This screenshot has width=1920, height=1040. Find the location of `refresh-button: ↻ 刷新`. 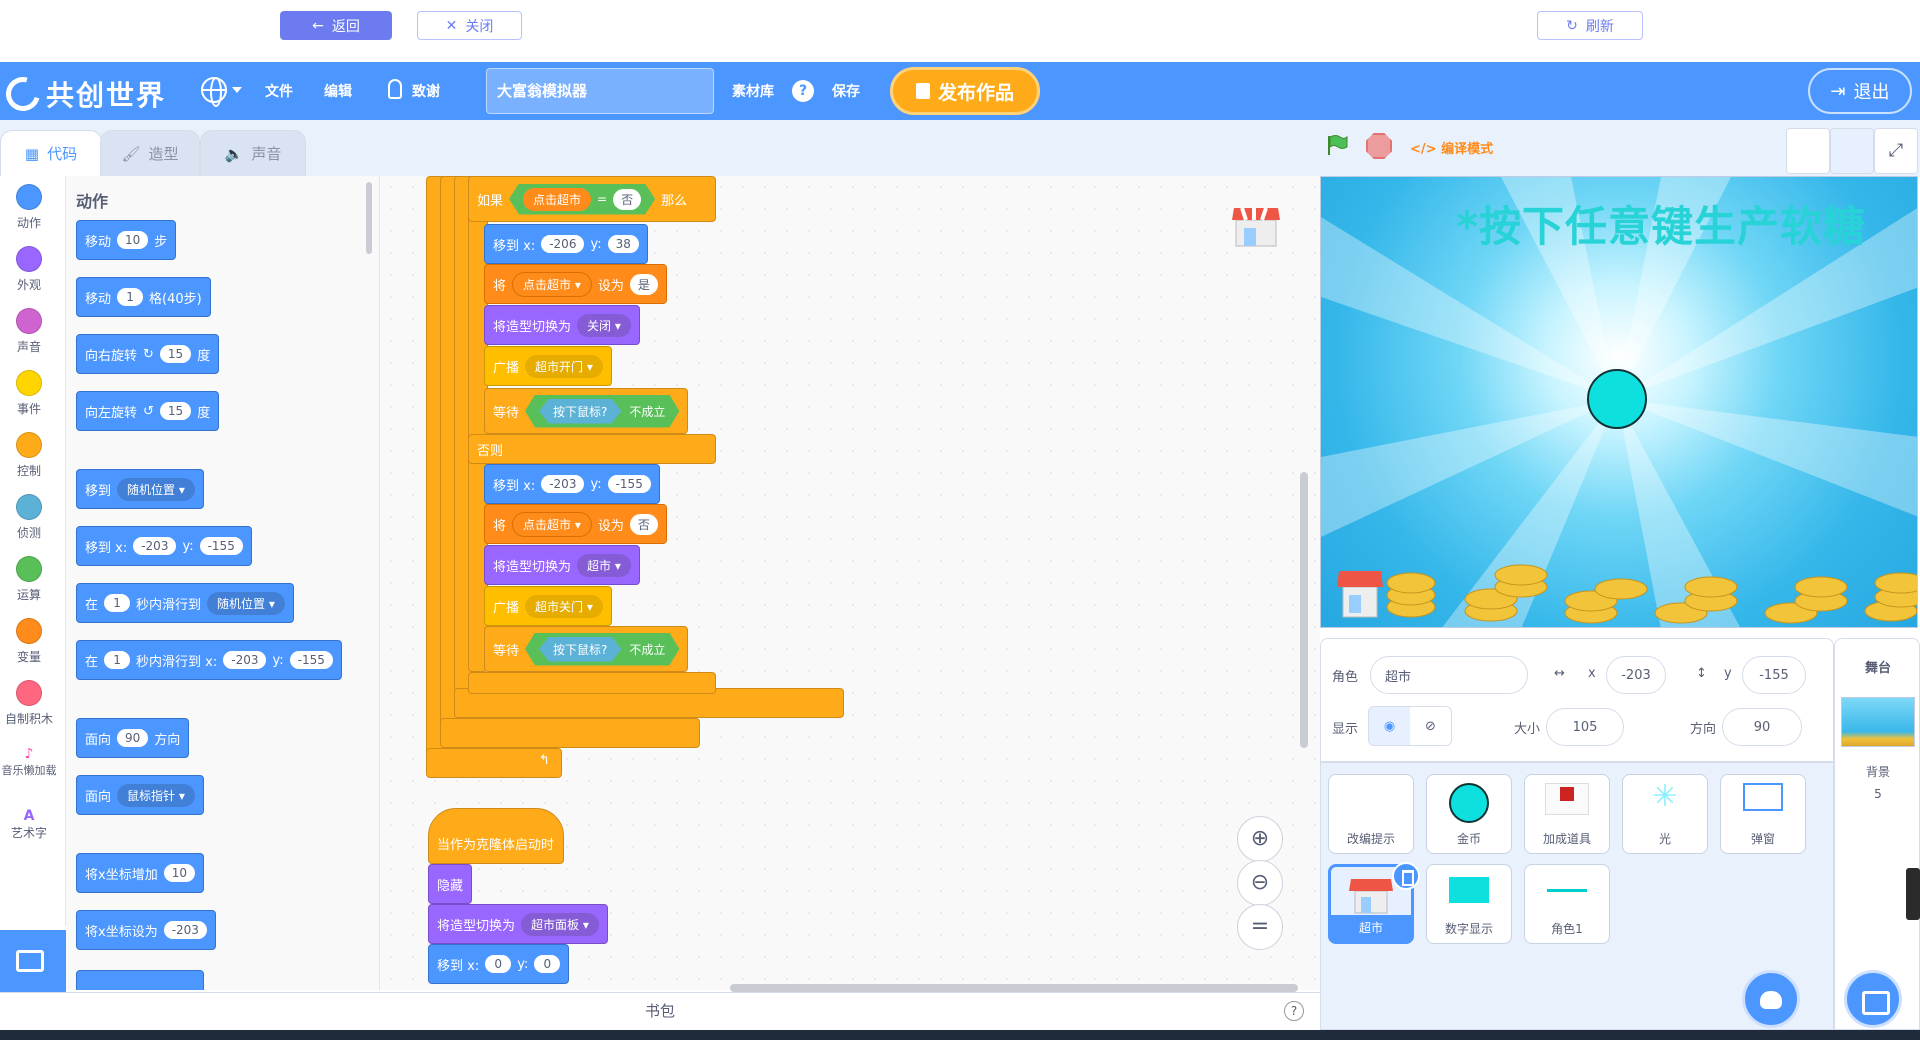

refresh-button: ↻ 刷新 is located at coordinates (1590, 25).